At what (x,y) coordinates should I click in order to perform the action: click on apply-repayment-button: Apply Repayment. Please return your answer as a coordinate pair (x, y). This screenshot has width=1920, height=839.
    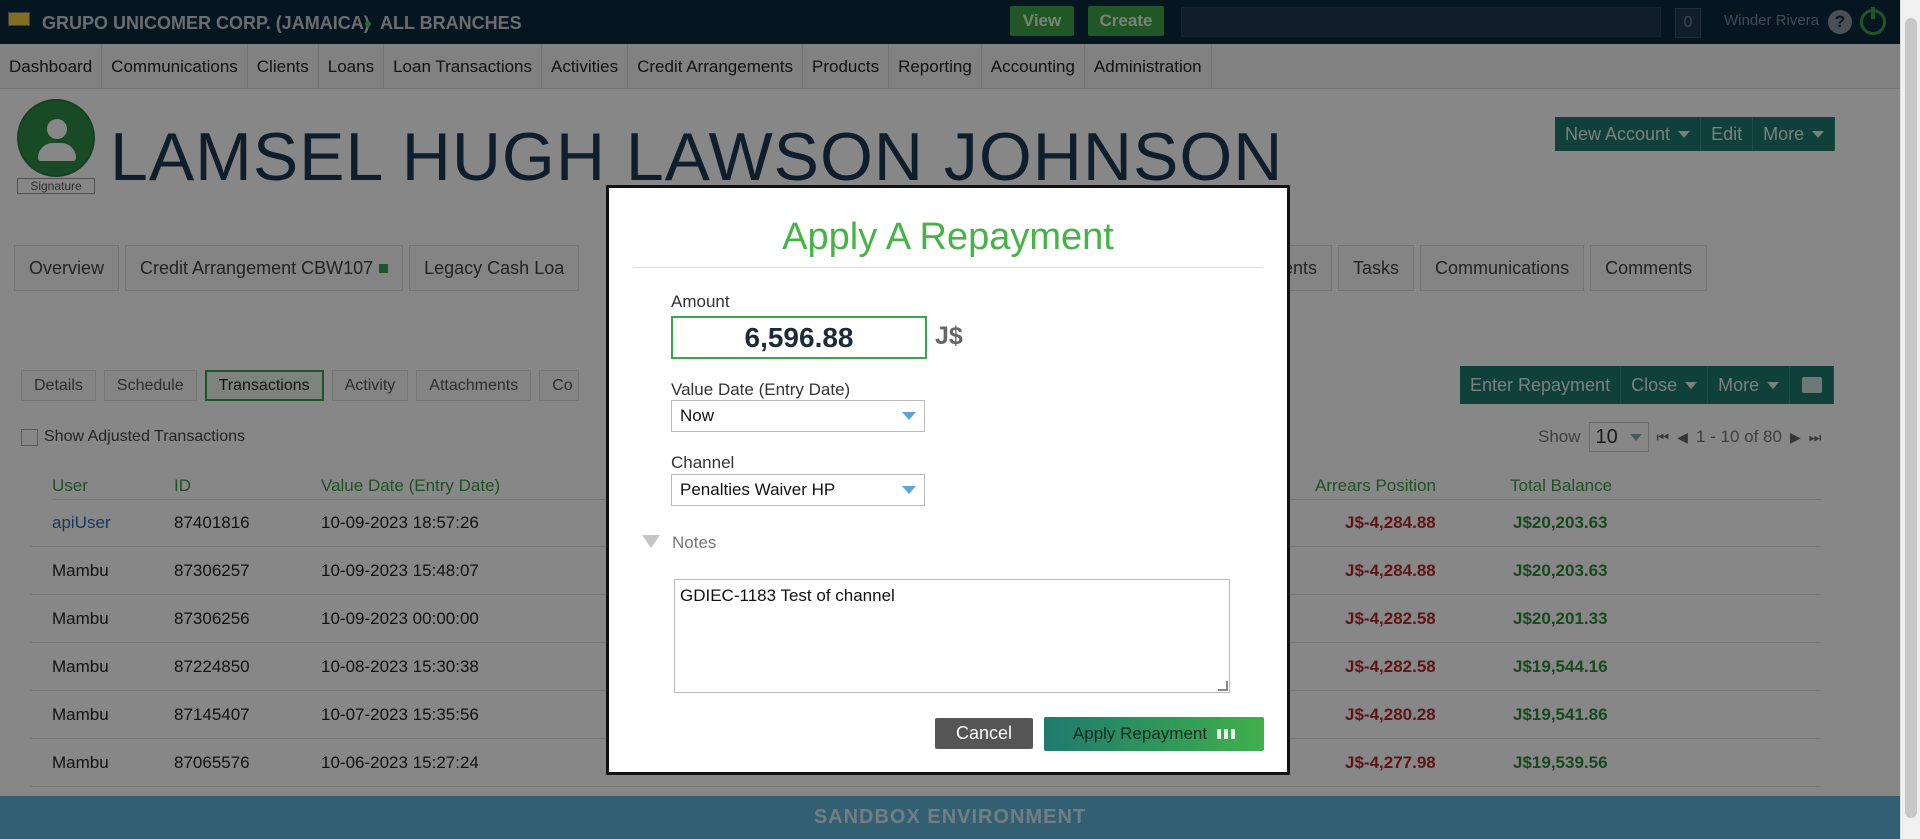
    Looking at the image, I should click on (1154, 734).